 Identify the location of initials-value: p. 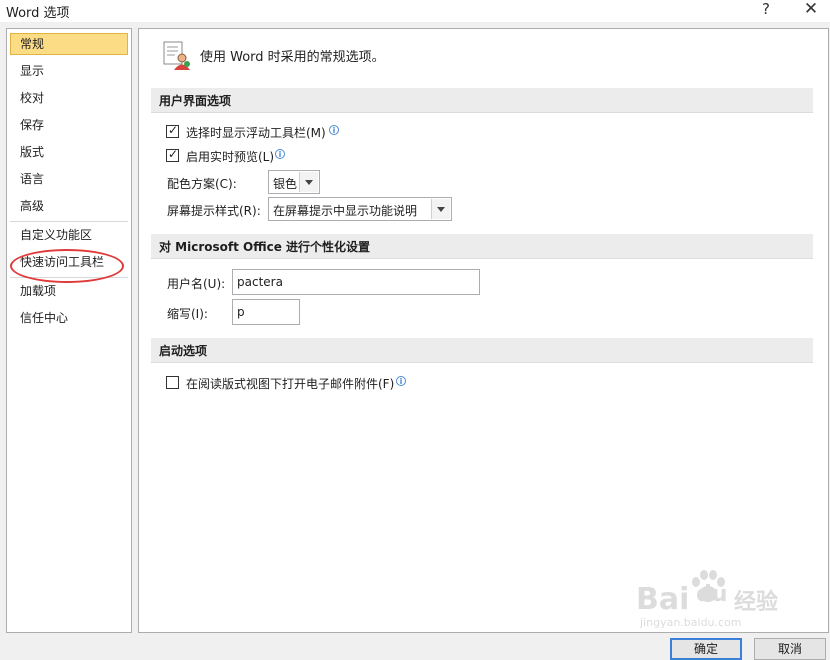
(241, 312).